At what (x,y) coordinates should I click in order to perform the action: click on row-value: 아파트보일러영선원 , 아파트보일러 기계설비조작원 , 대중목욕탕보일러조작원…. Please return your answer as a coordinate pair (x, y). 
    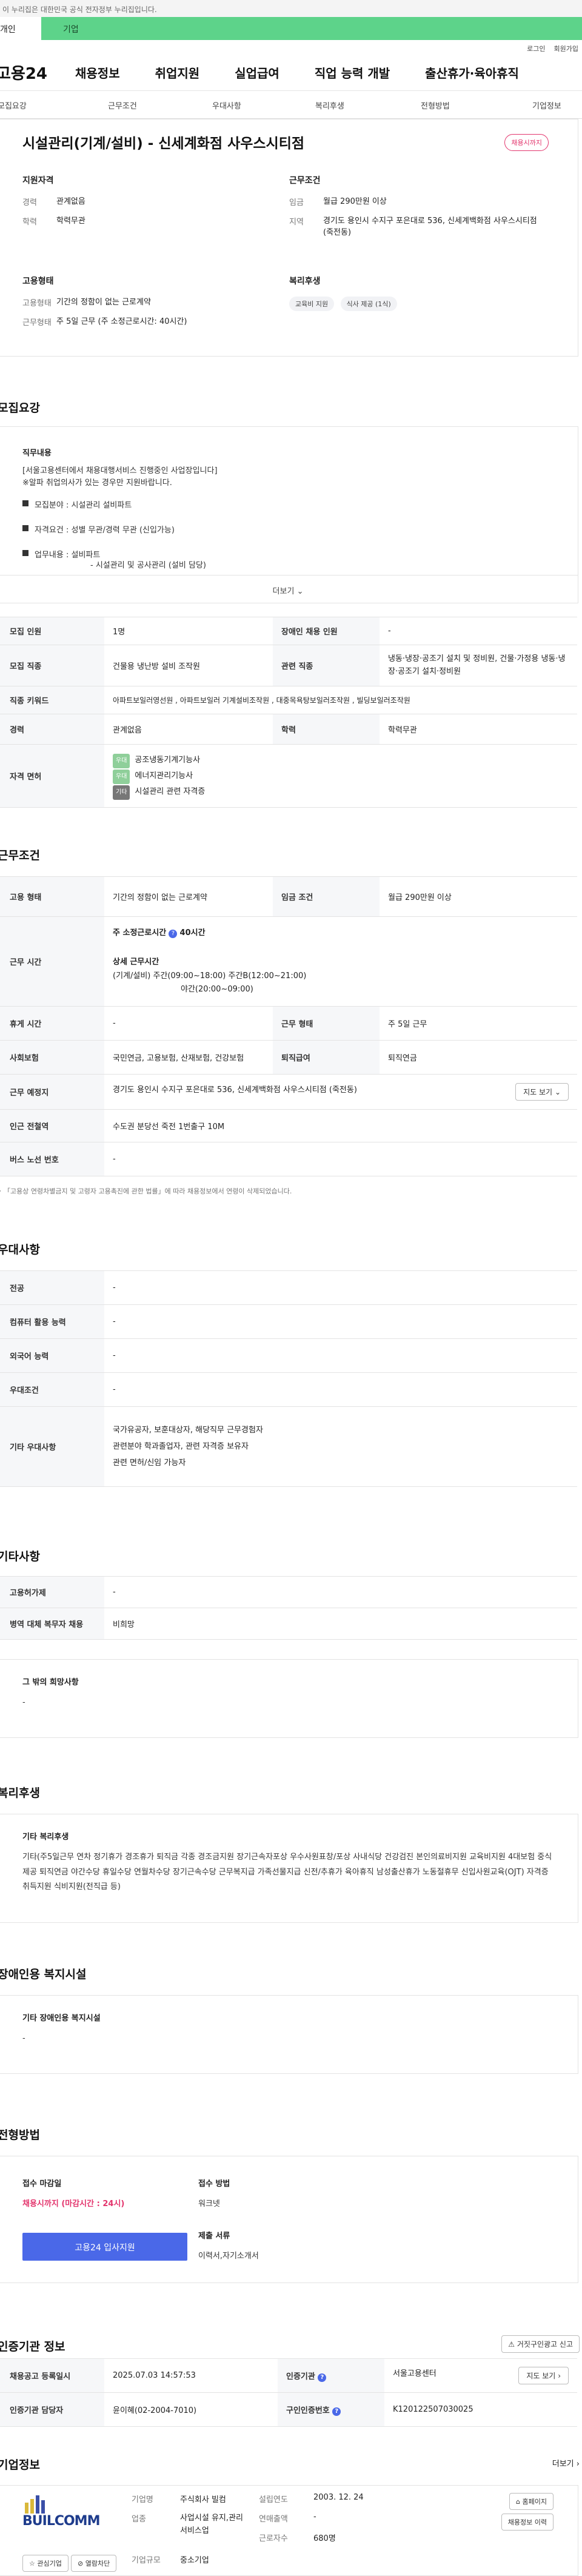
    Looking at the image, I should click on (340, 700).